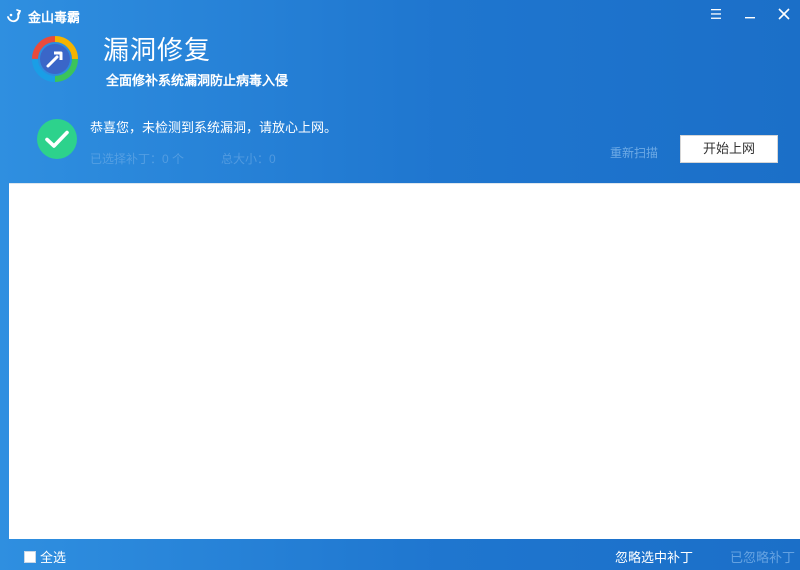 The image size is (800, 570). Describe the element at coordinates (197, 80) in the screenshot. I see `page-subtitle: 全面修补系统漏洞防止病毒入侵` at that location.